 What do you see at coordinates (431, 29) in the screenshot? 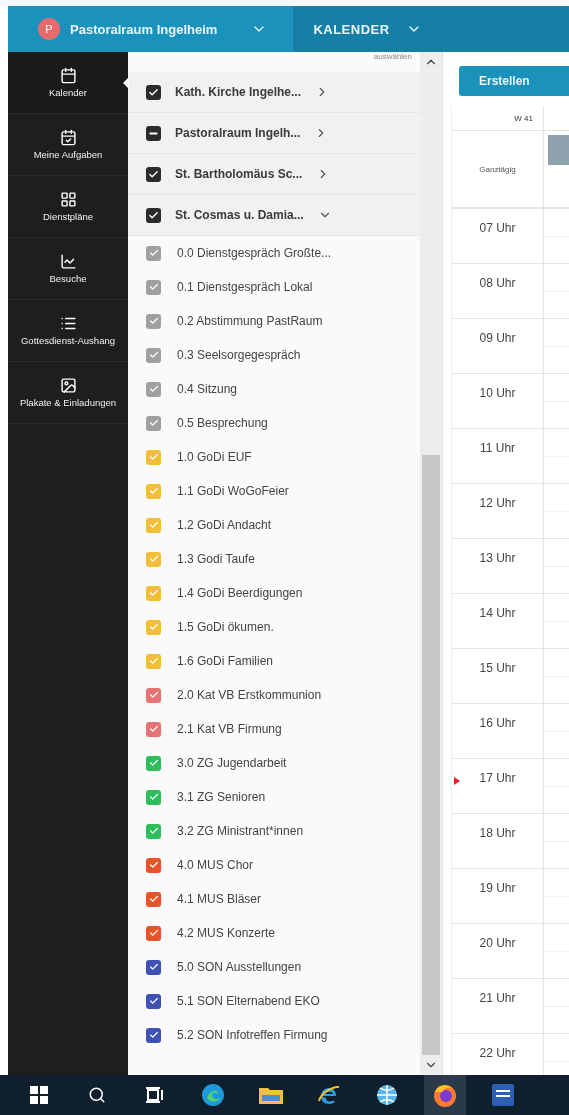
I see `module-dropdown: KALENDER` at bounding box center [431, 29].